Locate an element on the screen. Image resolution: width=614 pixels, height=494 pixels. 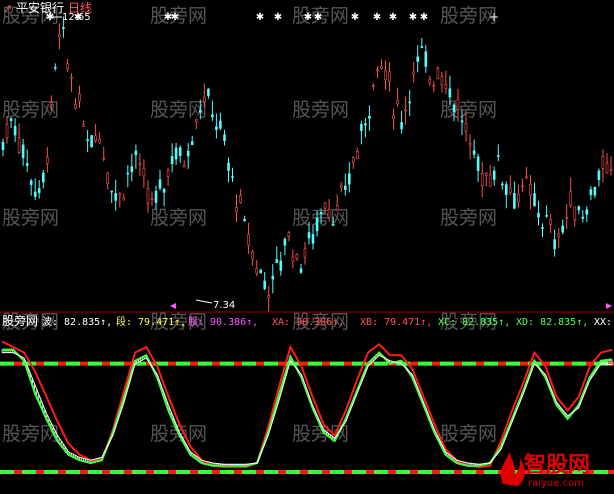
indicator-value: XB: 79.471↑, is located at coordinates (396, 322).